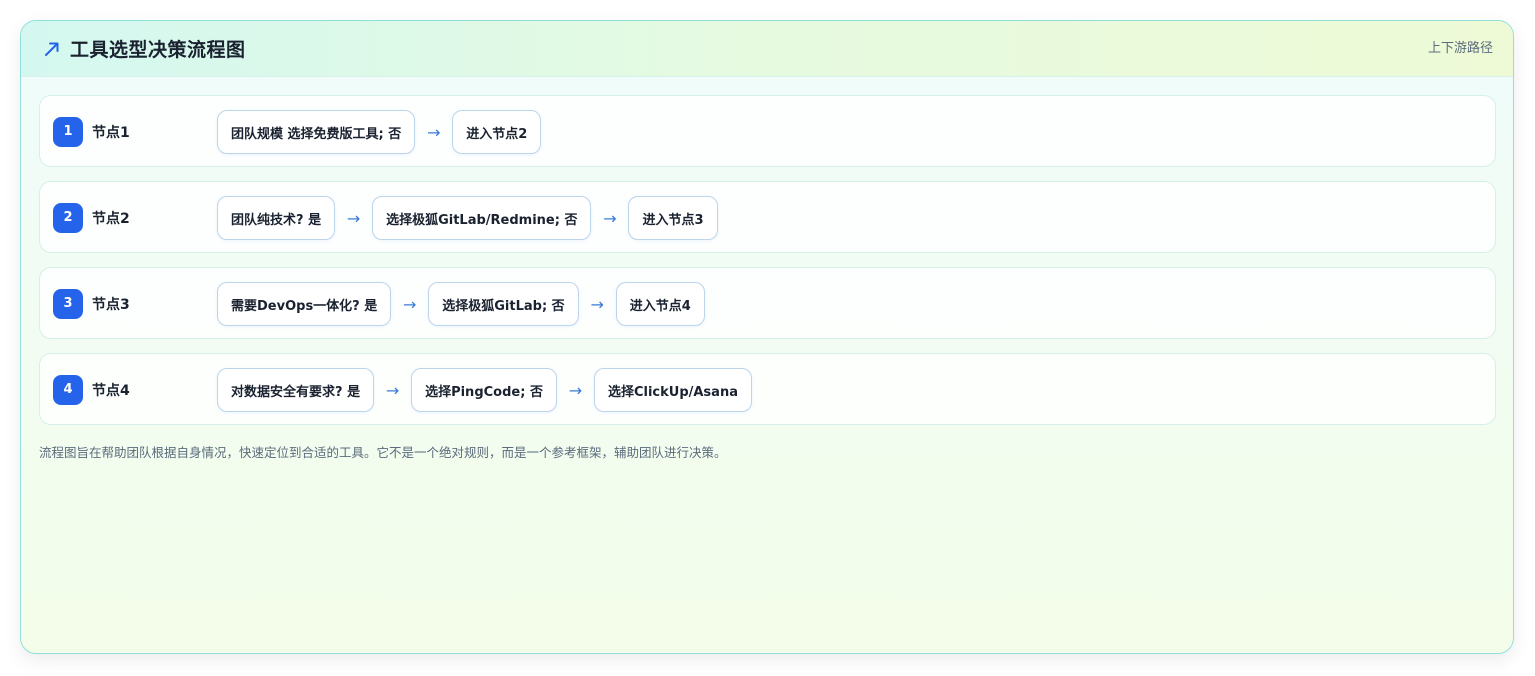 This screenshot has width=1535, height=676. I want to click on flow-steps: 需要DevOps一体化? 是 → 选择极狐GitLab; 否 → 进入节点4, so click(461, 304).